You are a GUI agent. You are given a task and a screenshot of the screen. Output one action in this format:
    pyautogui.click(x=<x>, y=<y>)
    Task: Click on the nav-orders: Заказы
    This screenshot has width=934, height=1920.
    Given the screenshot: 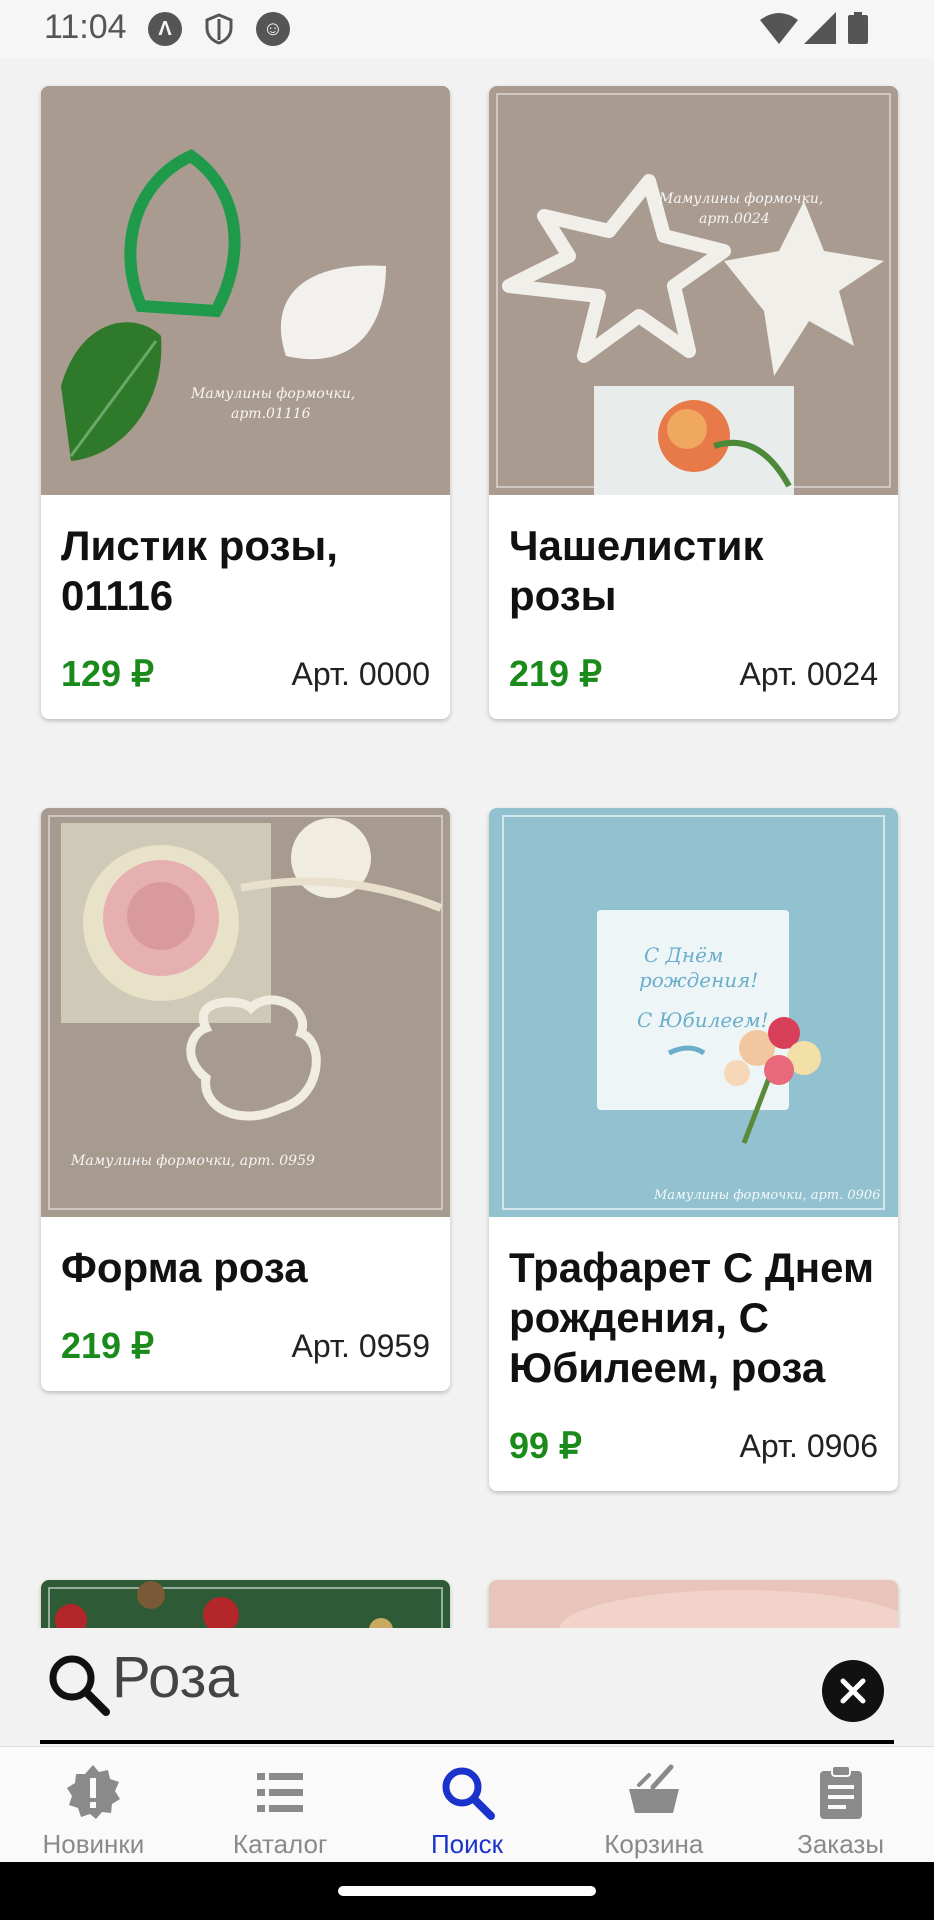 What is the action you would take?
    pyautogui.click(x=840, y=1805)
    